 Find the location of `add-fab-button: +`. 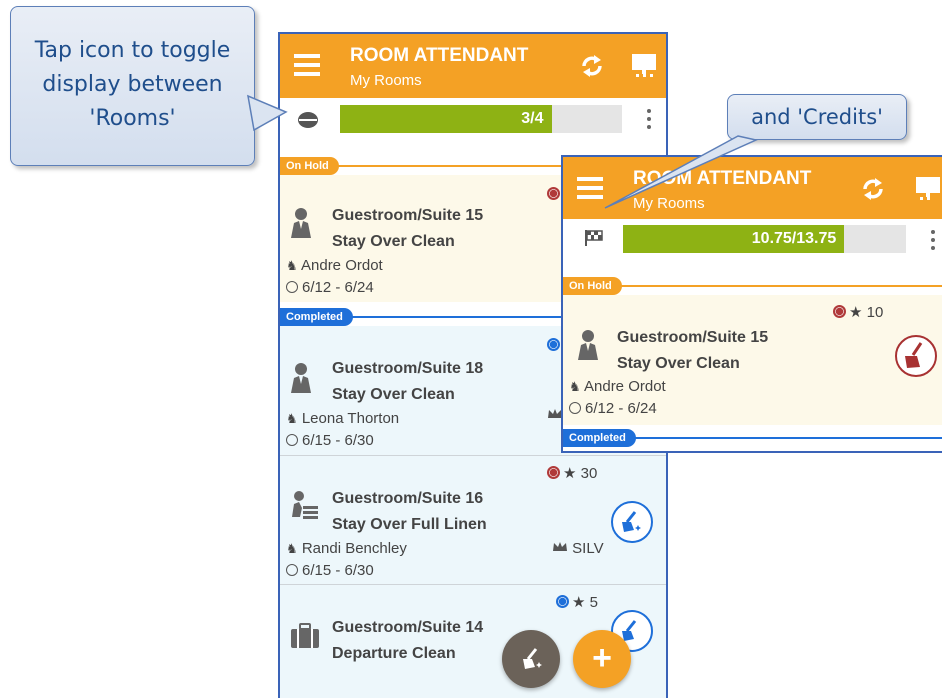

add-fab-button: + is located at coordinates (602, 659).